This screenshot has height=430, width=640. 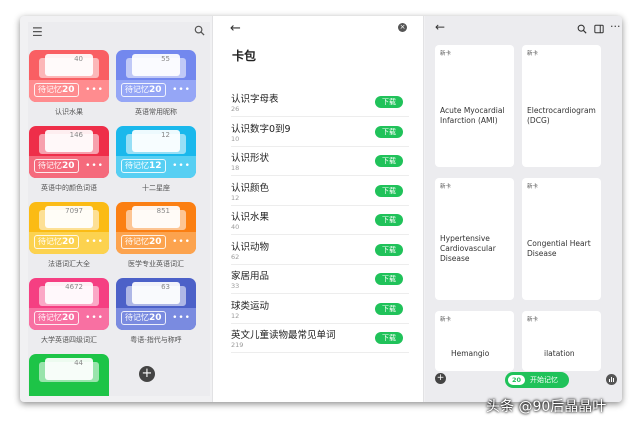 I want to click on pack-card-count: 219, so click(x=237, y=345).